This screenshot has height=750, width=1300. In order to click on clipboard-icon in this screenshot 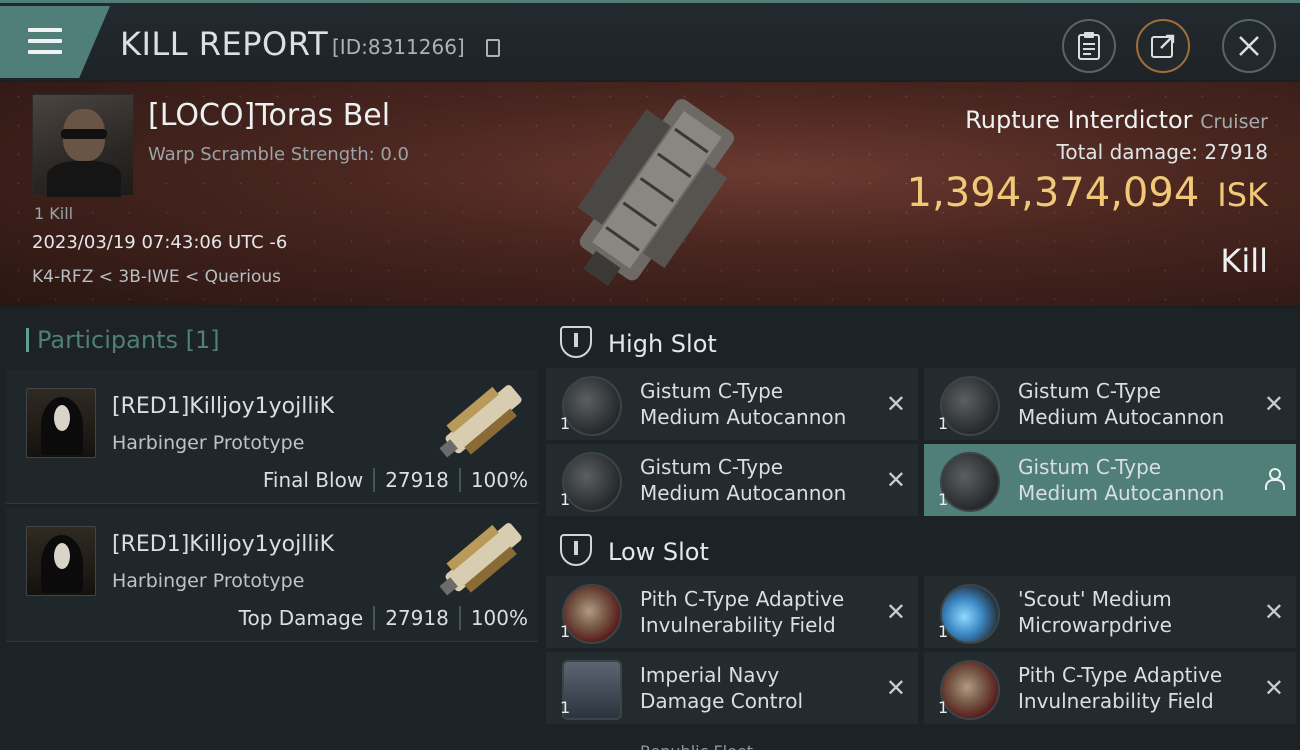, I will do `click(1089, 46)`.